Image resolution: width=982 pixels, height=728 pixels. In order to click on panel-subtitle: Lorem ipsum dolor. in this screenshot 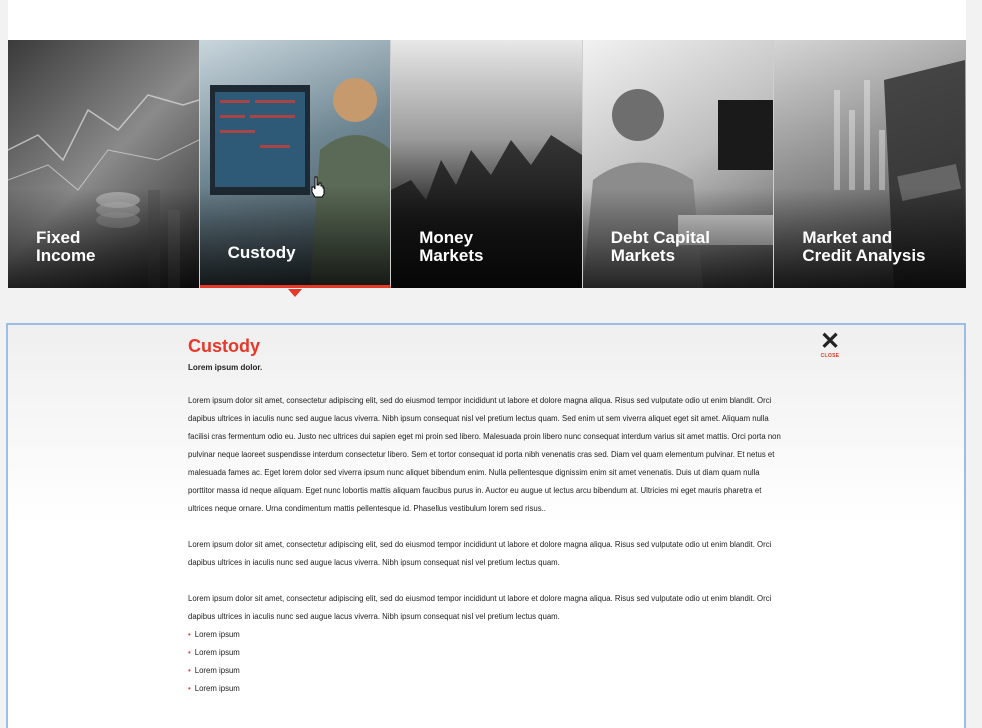, I will do `click(225, 367)`.